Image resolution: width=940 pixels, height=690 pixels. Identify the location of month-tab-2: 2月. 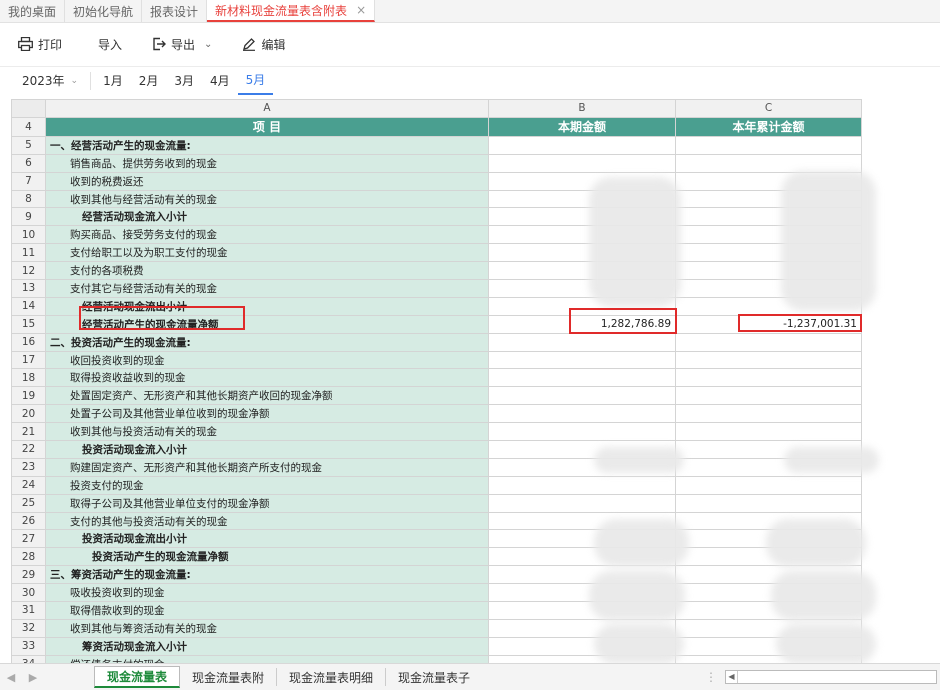
(149, 81).